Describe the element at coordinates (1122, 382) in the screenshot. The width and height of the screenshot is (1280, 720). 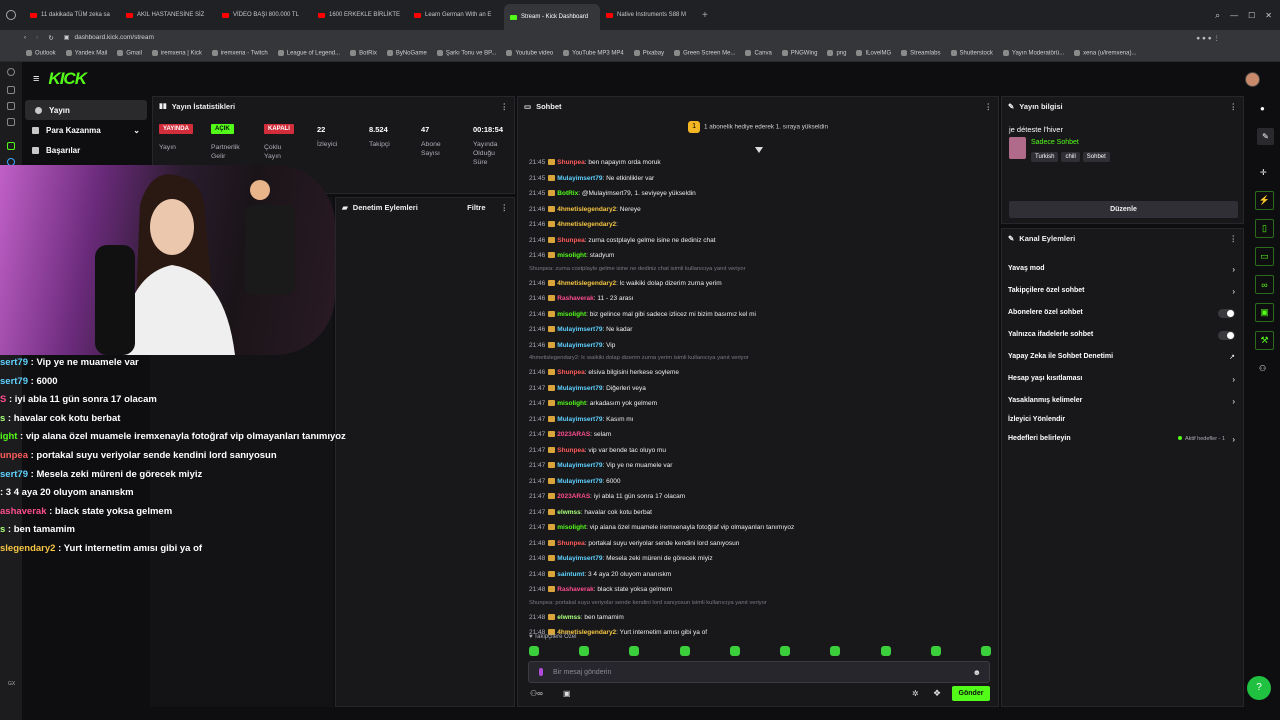
I see `channel-action-row: Hesap yaşı kısıtlaması ›` at that location.